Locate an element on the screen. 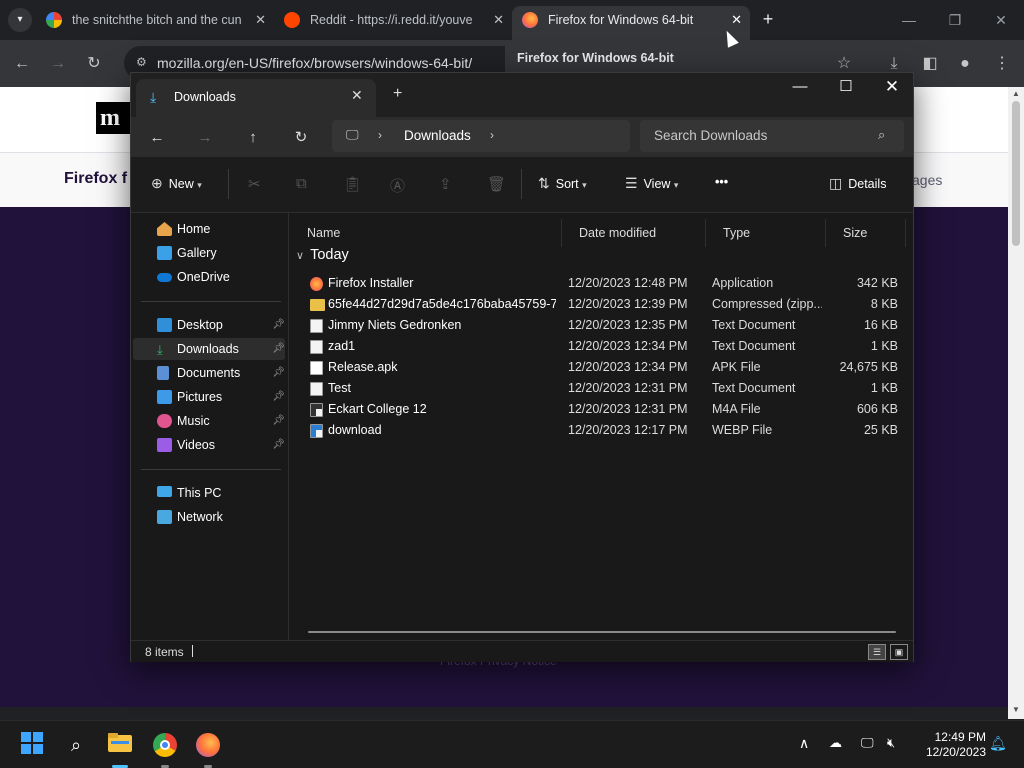 The height and width of the screenshot is (768, 1024). maximize-icon: ☐ is located at coordinates (846, 87).